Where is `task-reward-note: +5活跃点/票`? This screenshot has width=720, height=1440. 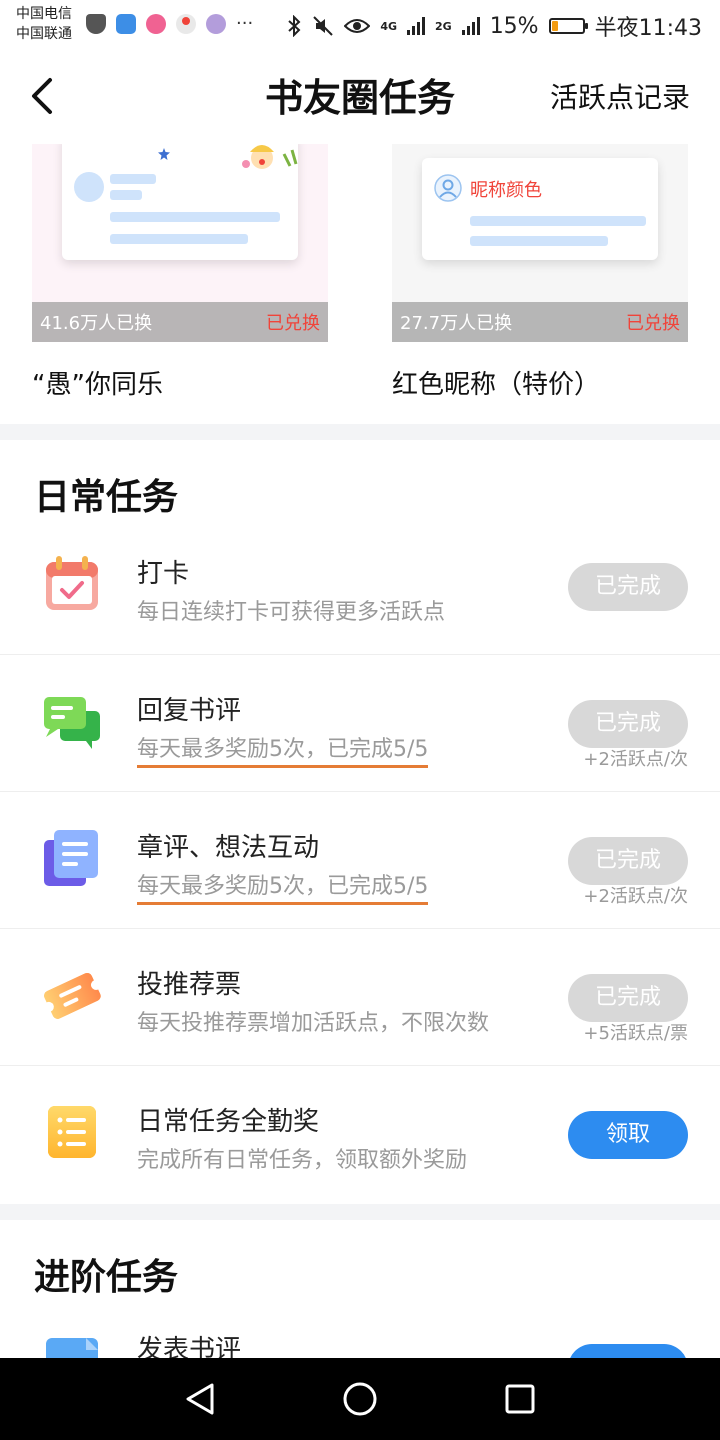 task-reward-note: +5活跃点/票 is located at coordinates (635, 1033).